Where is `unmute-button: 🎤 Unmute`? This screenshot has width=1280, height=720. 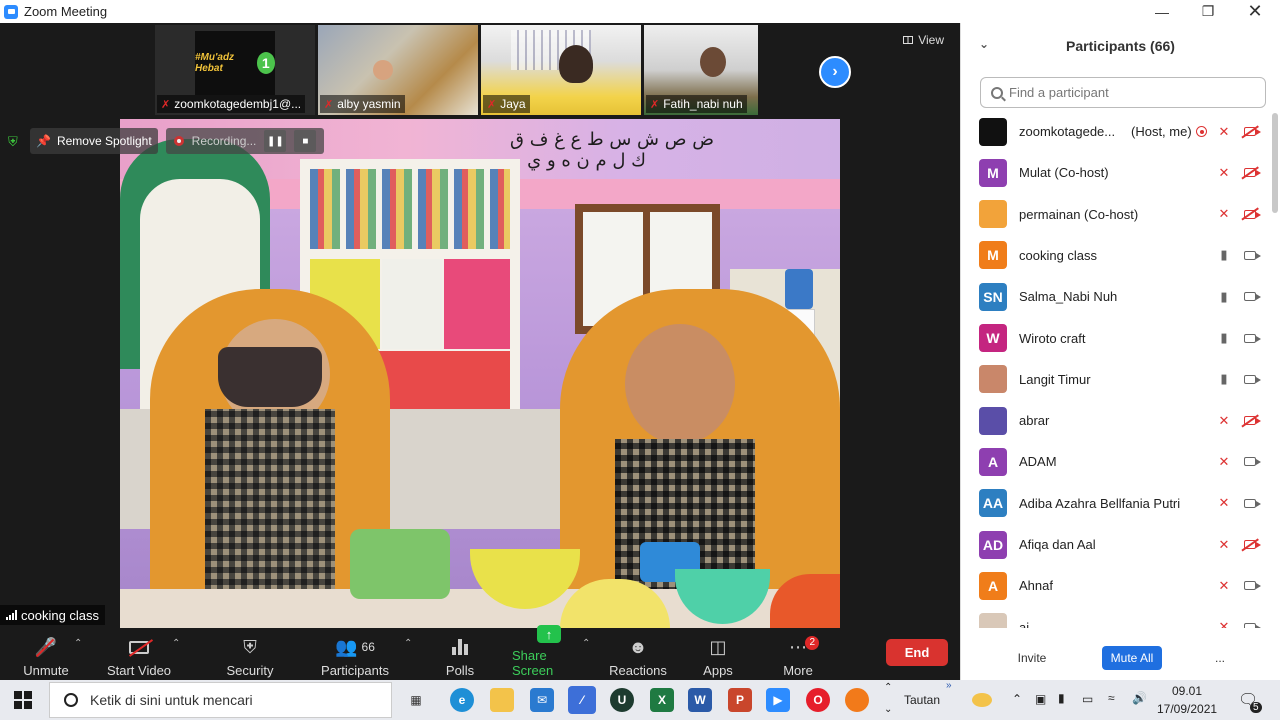
unmute-button: 🎤 Unmute is located at coordinates (46, 655).